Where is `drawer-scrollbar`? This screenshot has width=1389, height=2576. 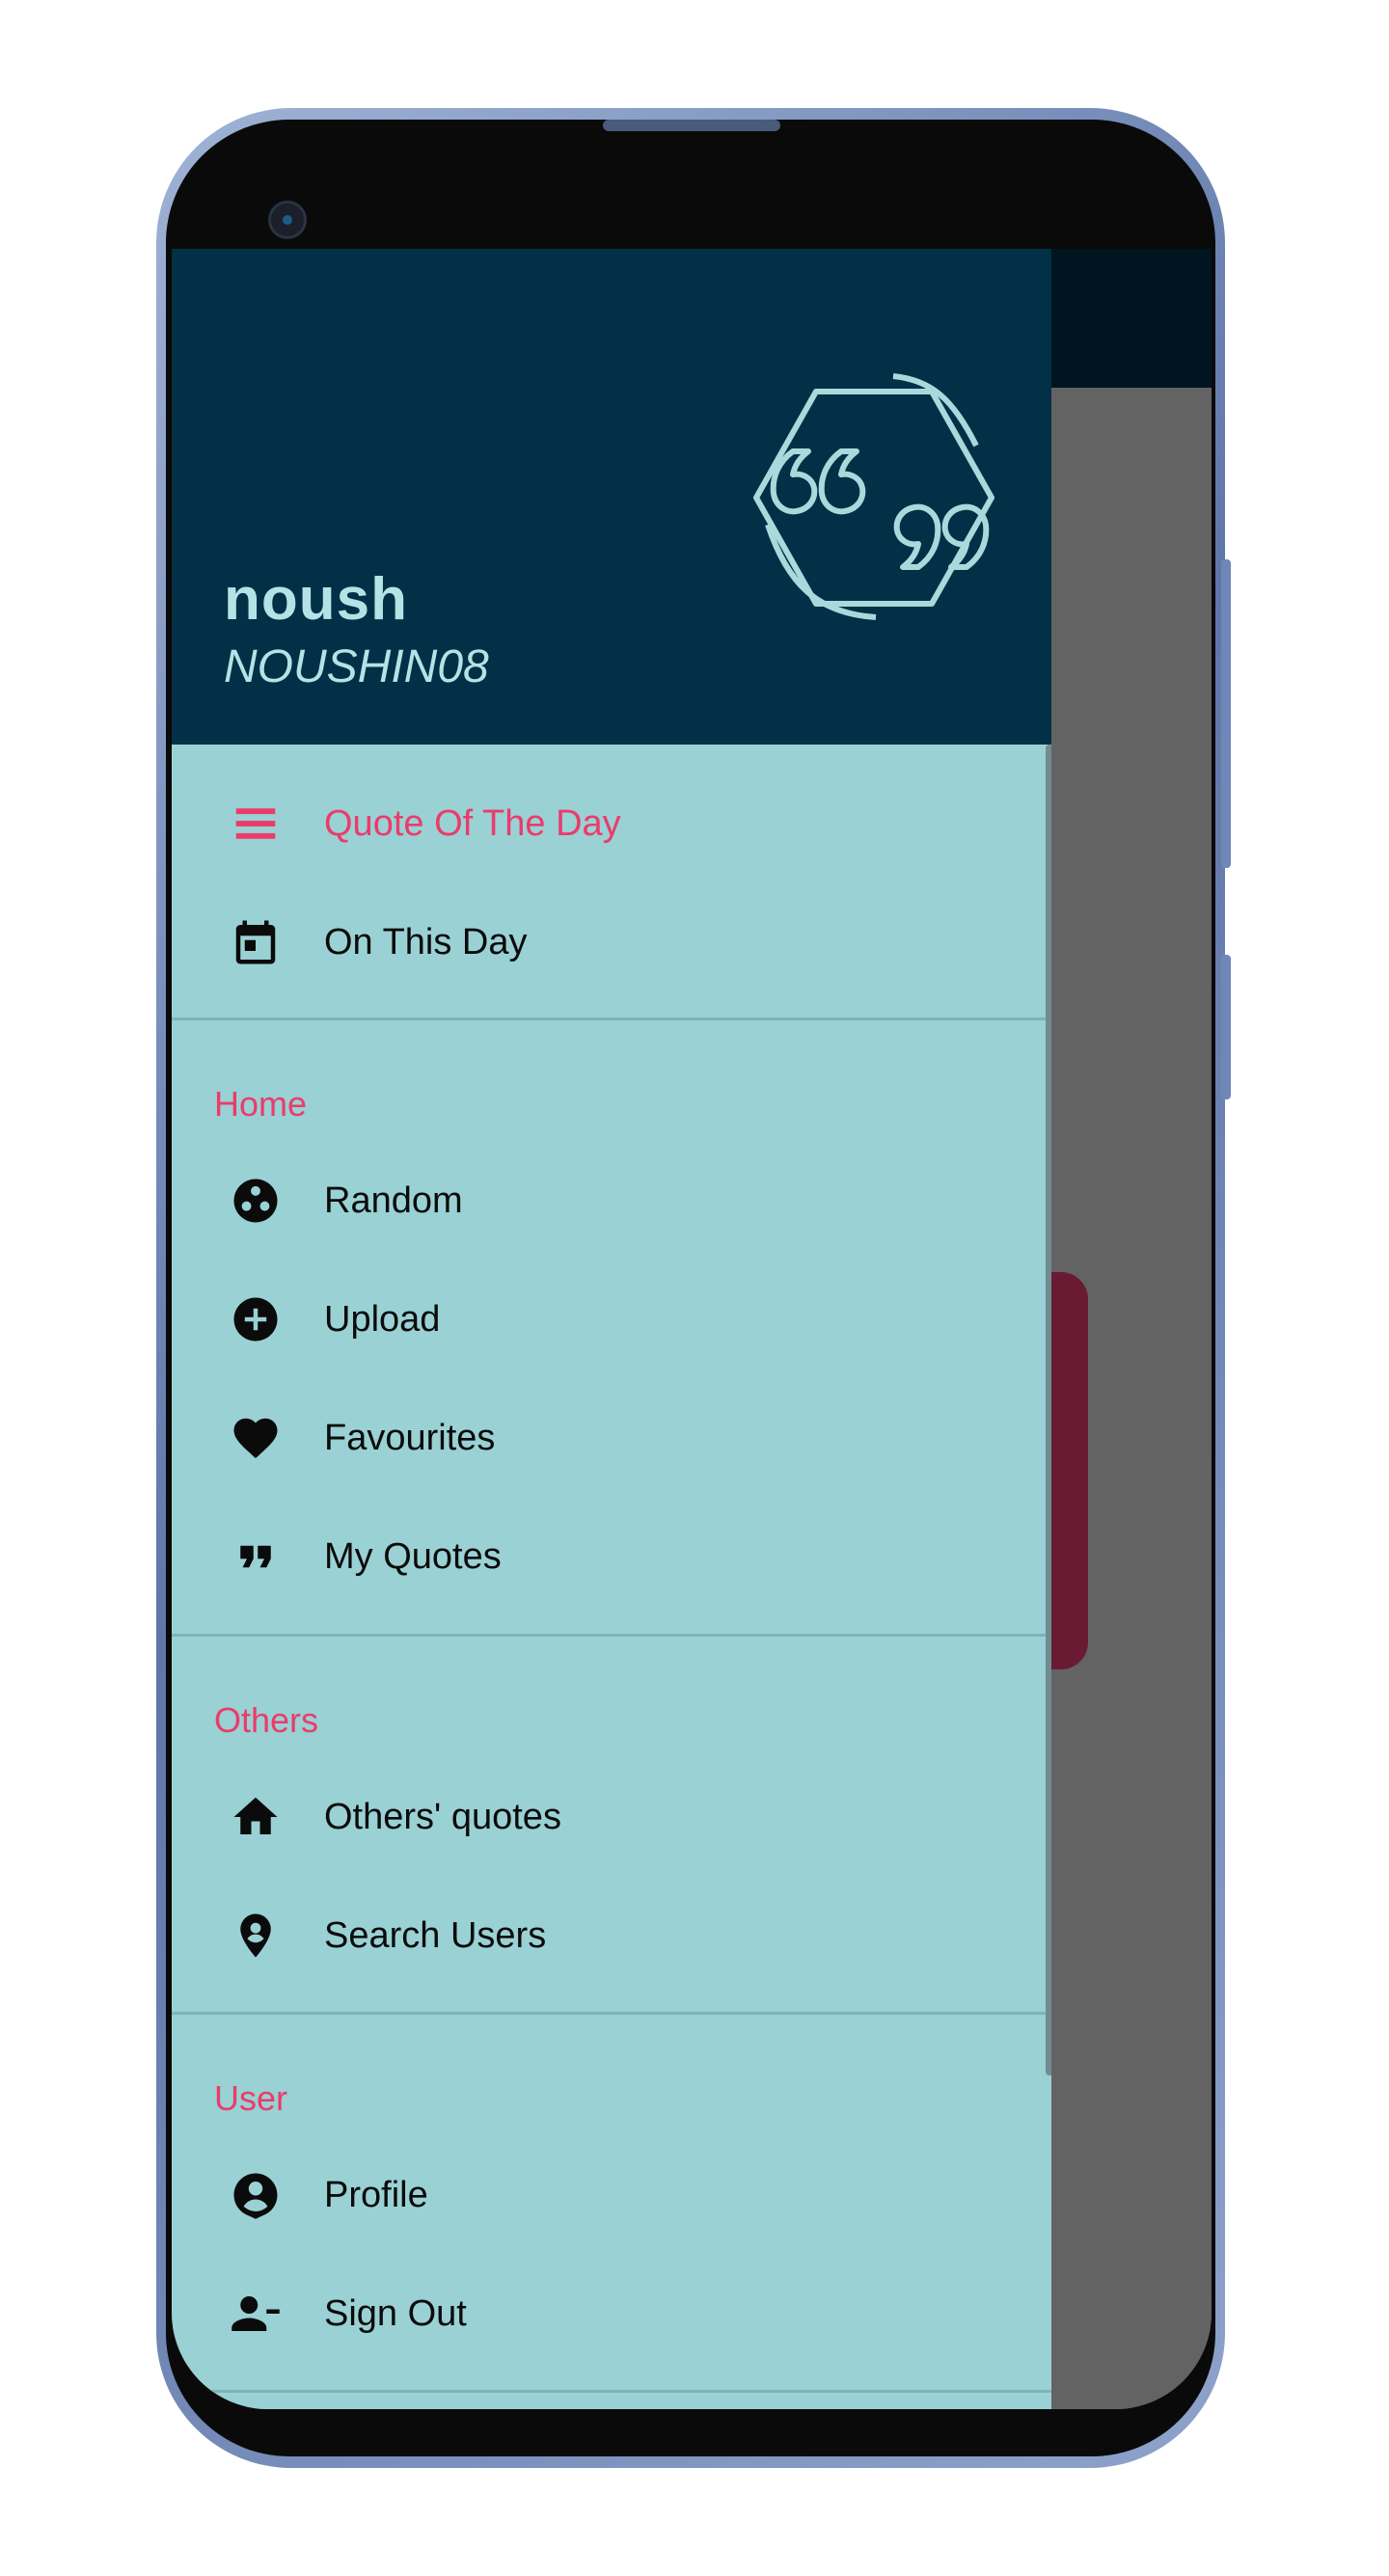 drawer-scrollbar is located at coordinates (1048, 1410).